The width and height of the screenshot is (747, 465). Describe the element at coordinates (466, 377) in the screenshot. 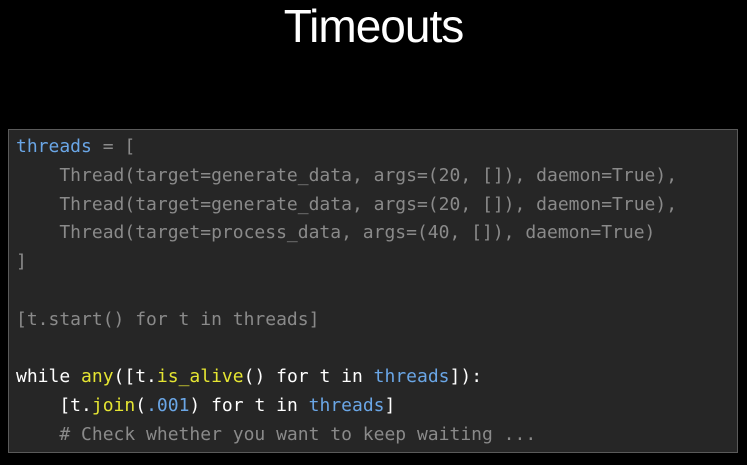

I see `code-token-close: ]):` at that location.